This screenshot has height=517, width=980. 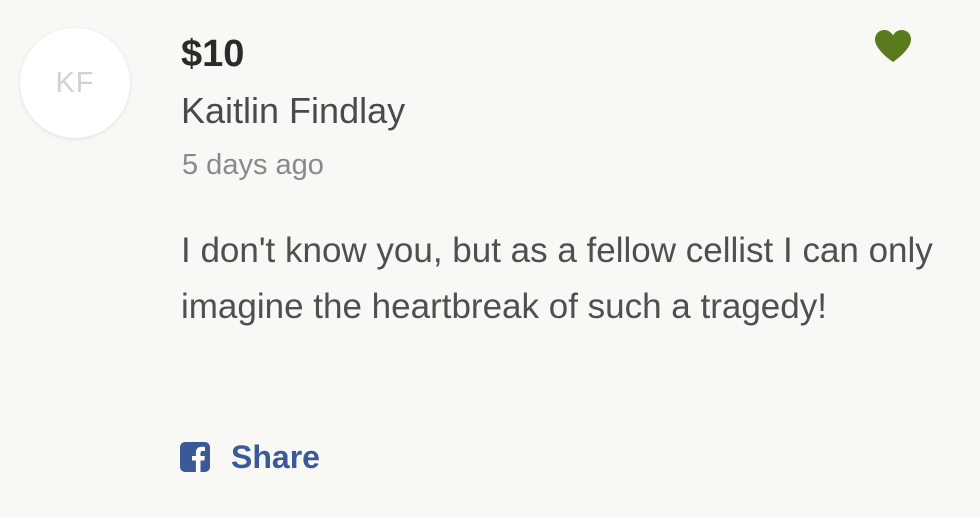 What do you see at coordinates (893, 46) in the screenshot?
I see `heart-icon` at bounding box center [893, 46].